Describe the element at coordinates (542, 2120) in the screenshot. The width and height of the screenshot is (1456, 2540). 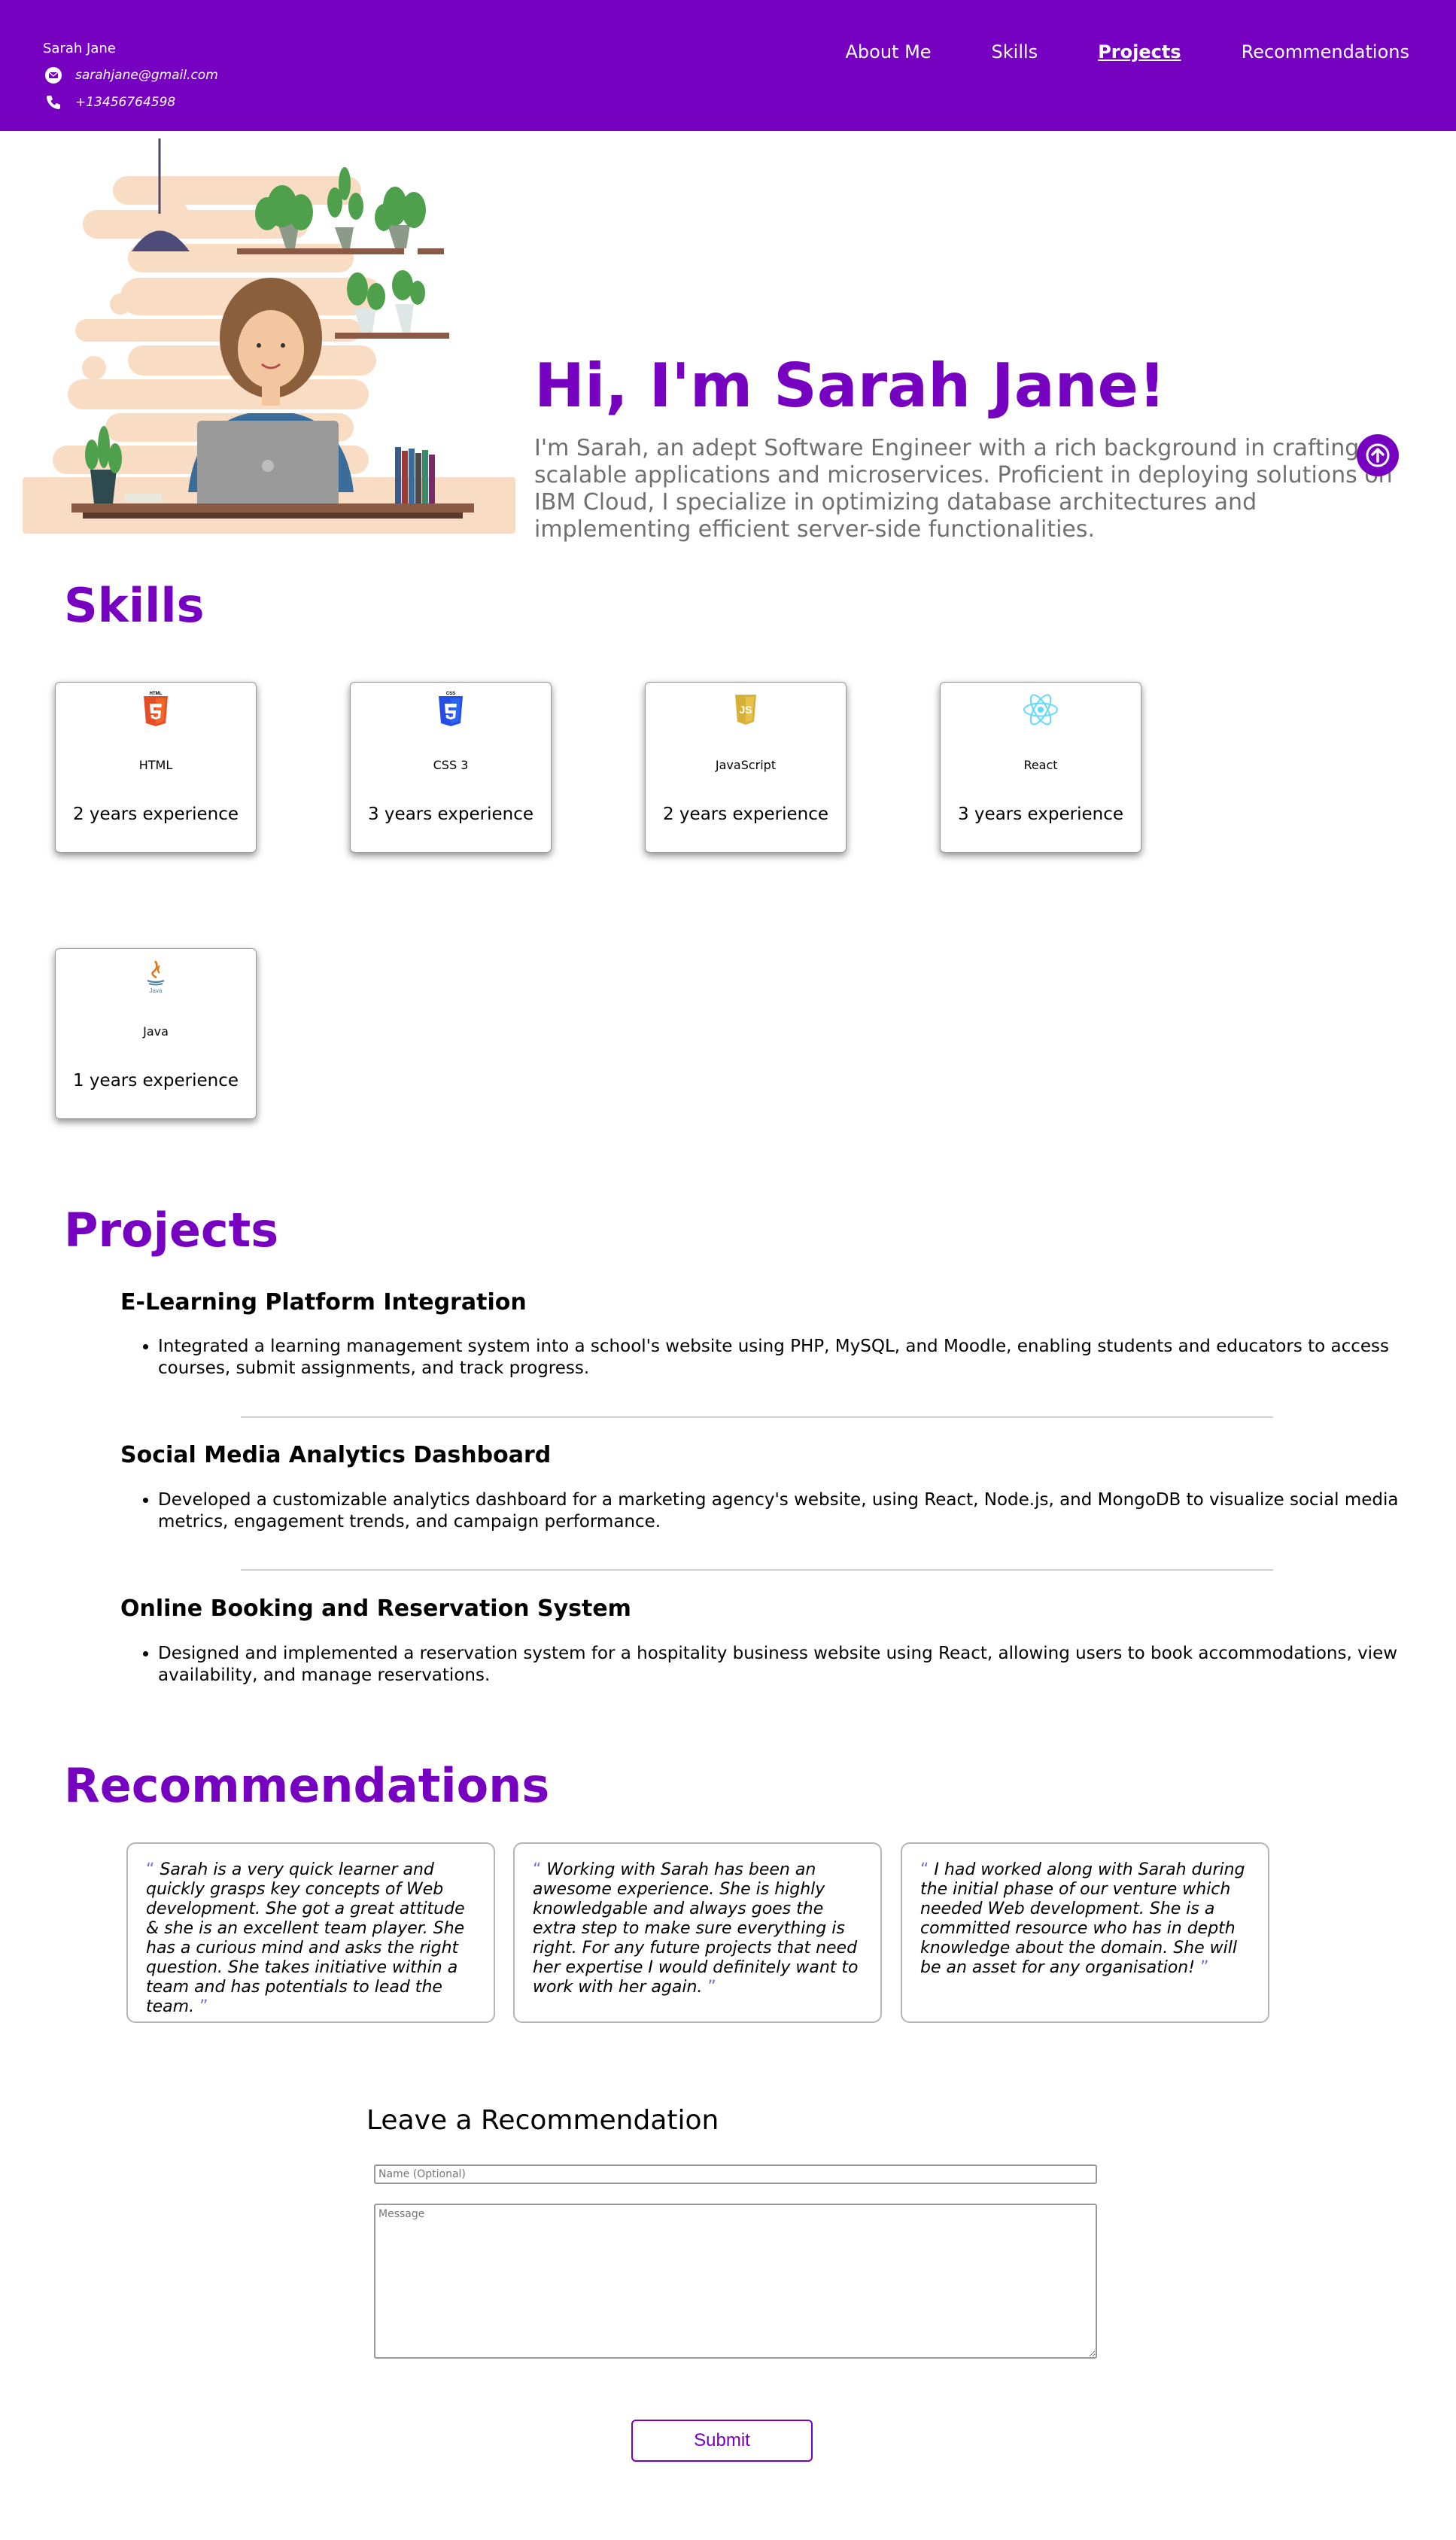
I see `leave-recommendation-title: Leave a Recommendation` at that location.